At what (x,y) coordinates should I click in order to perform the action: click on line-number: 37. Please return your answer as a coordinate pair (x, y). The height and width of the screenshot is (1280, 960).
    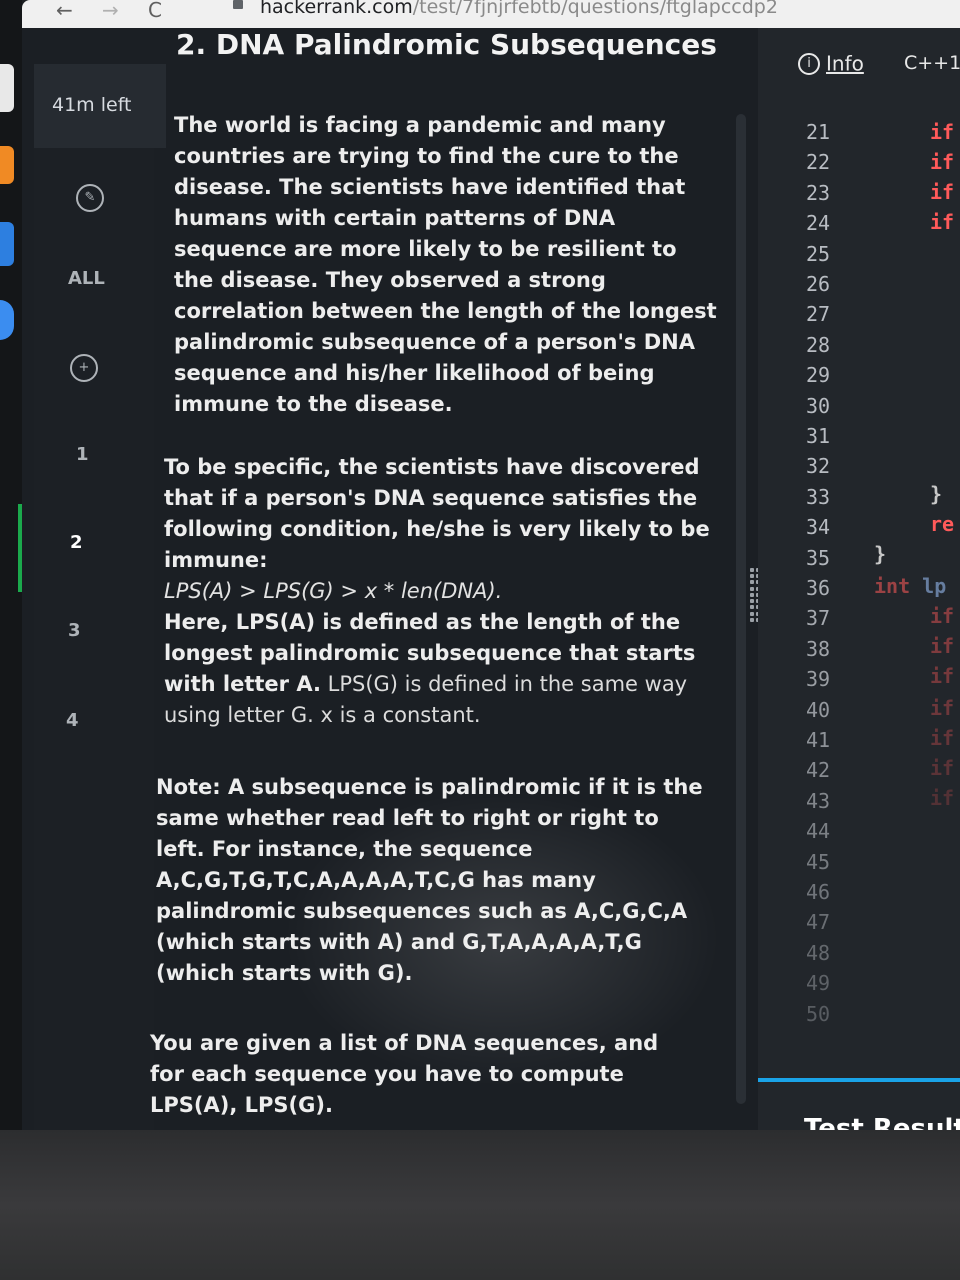
    Looking at the image, I should click on (818, 618).